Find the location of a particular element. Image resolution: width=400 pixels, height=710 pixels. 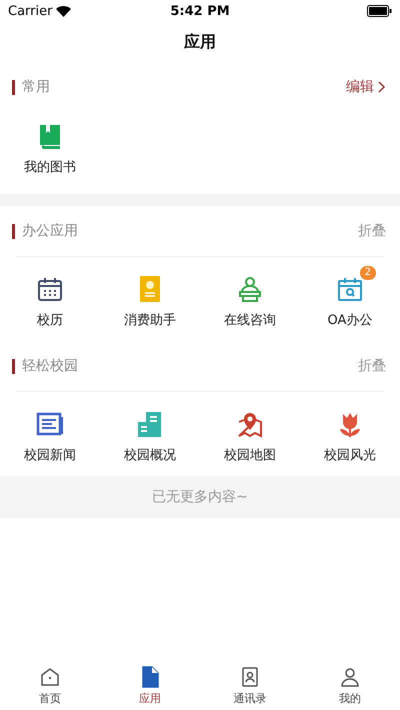

person-icon is located at coordinates (350, 677).